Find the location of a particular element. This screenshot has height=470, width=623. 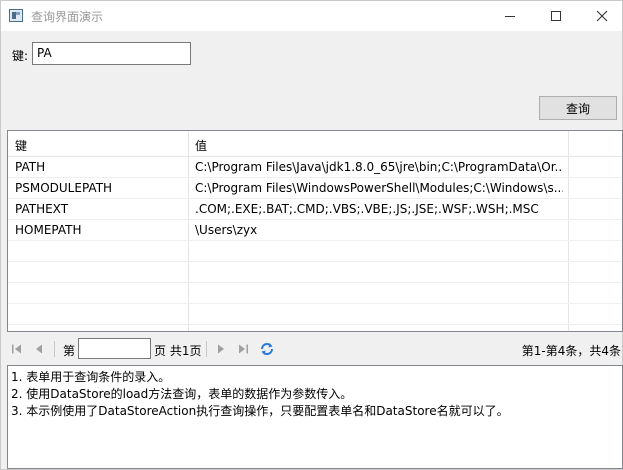

cell-value: \Users\zyx is located at coordinates (226, 230).